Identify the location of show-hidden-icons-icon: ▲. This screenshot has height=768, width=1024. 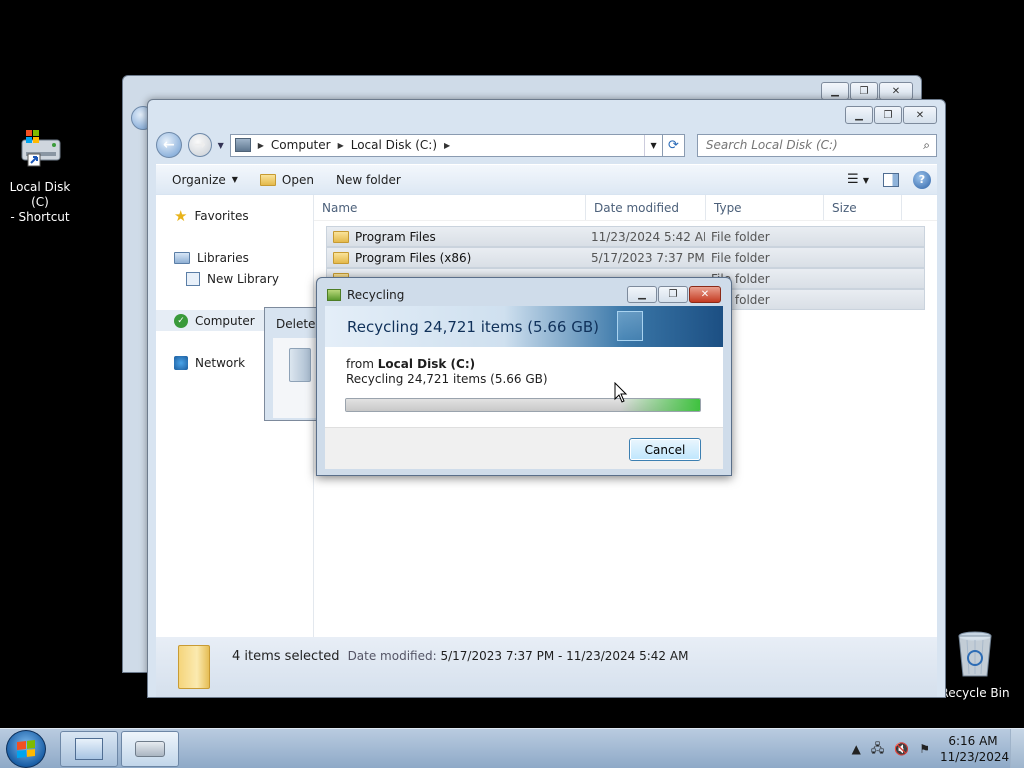
(856, 749).